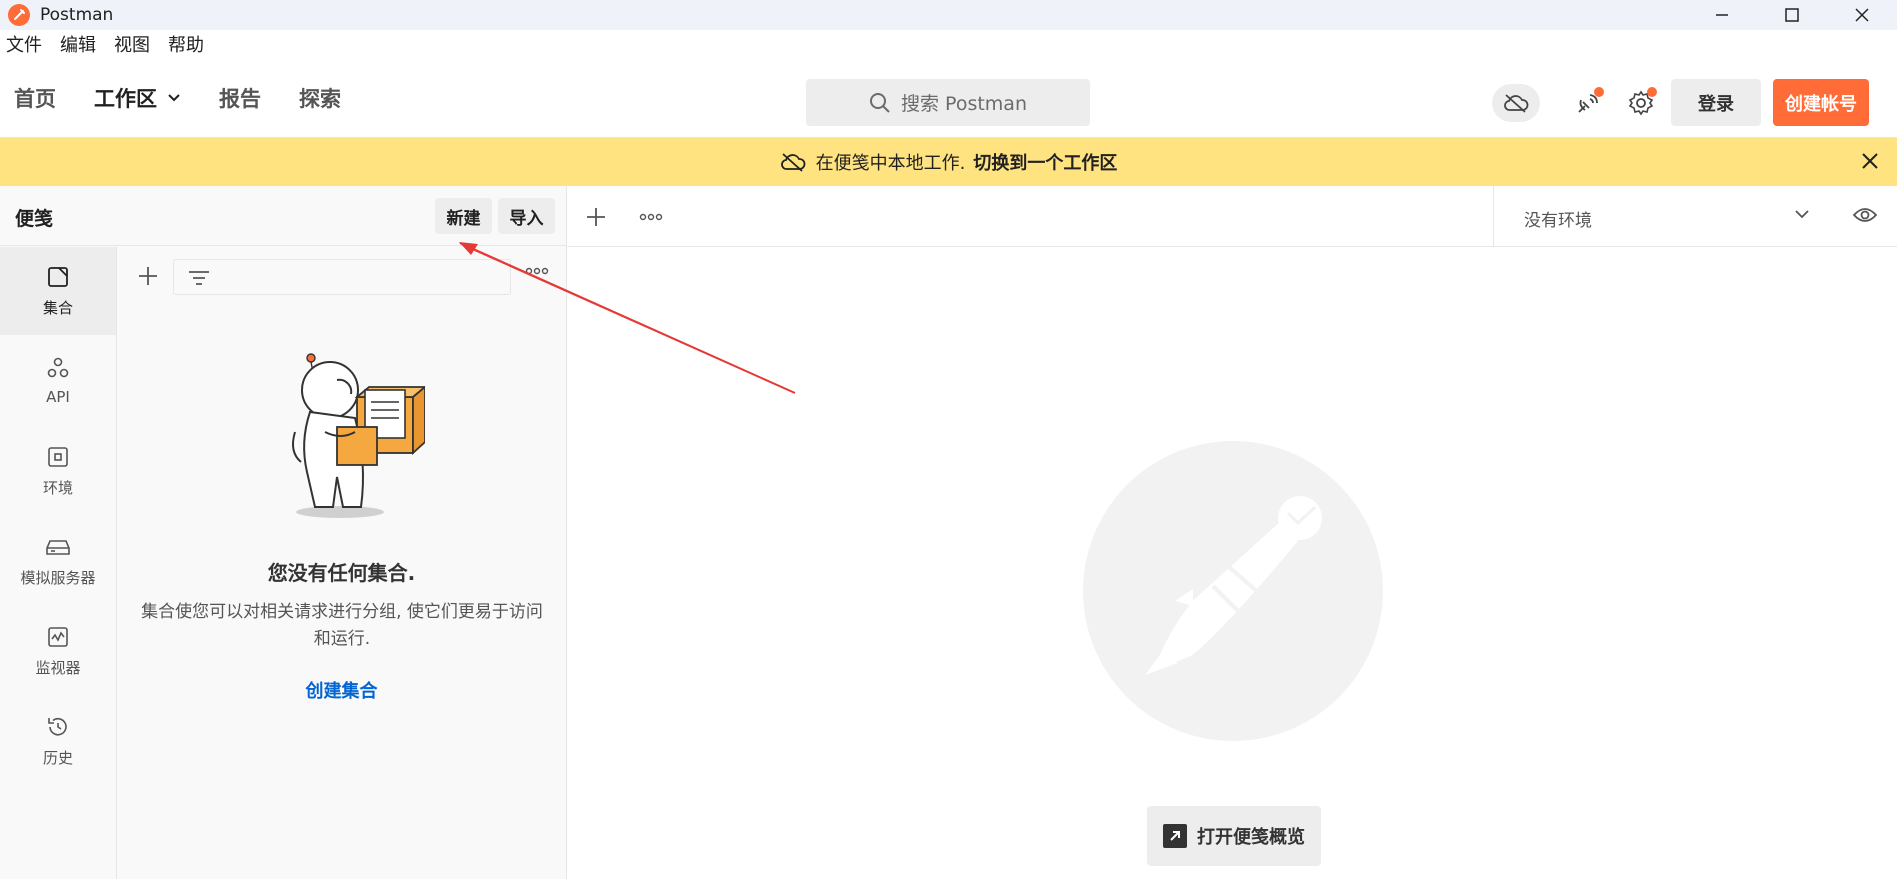 The height and width of the screenshot is (879, 1897). I want to click on more-tabs-icon, so click(651, 217).